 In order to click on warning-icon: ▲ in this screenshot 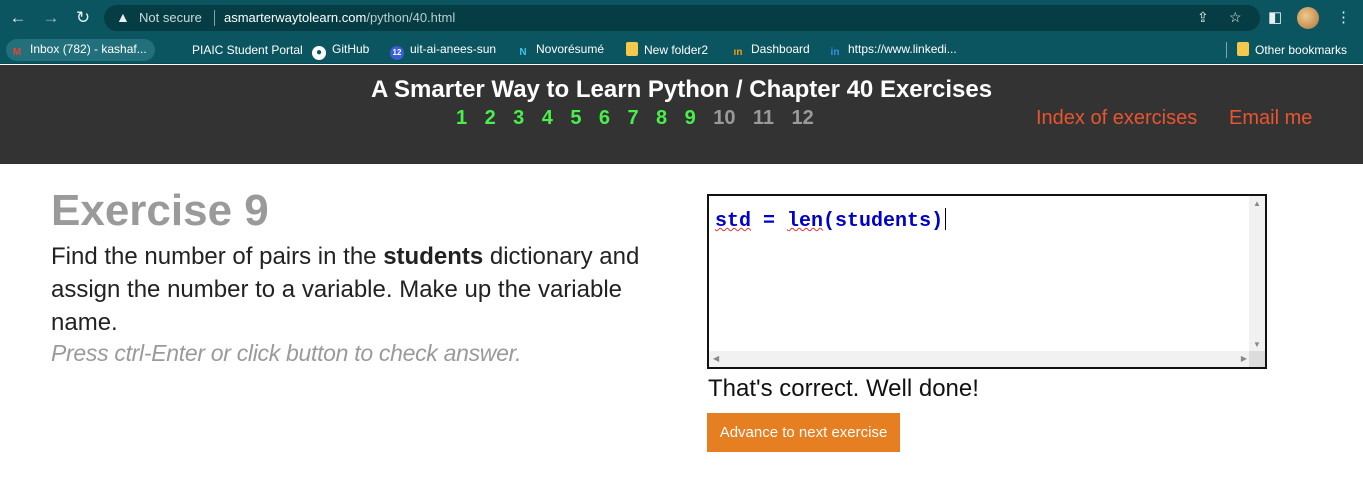, I will do `click(123, 17)`.